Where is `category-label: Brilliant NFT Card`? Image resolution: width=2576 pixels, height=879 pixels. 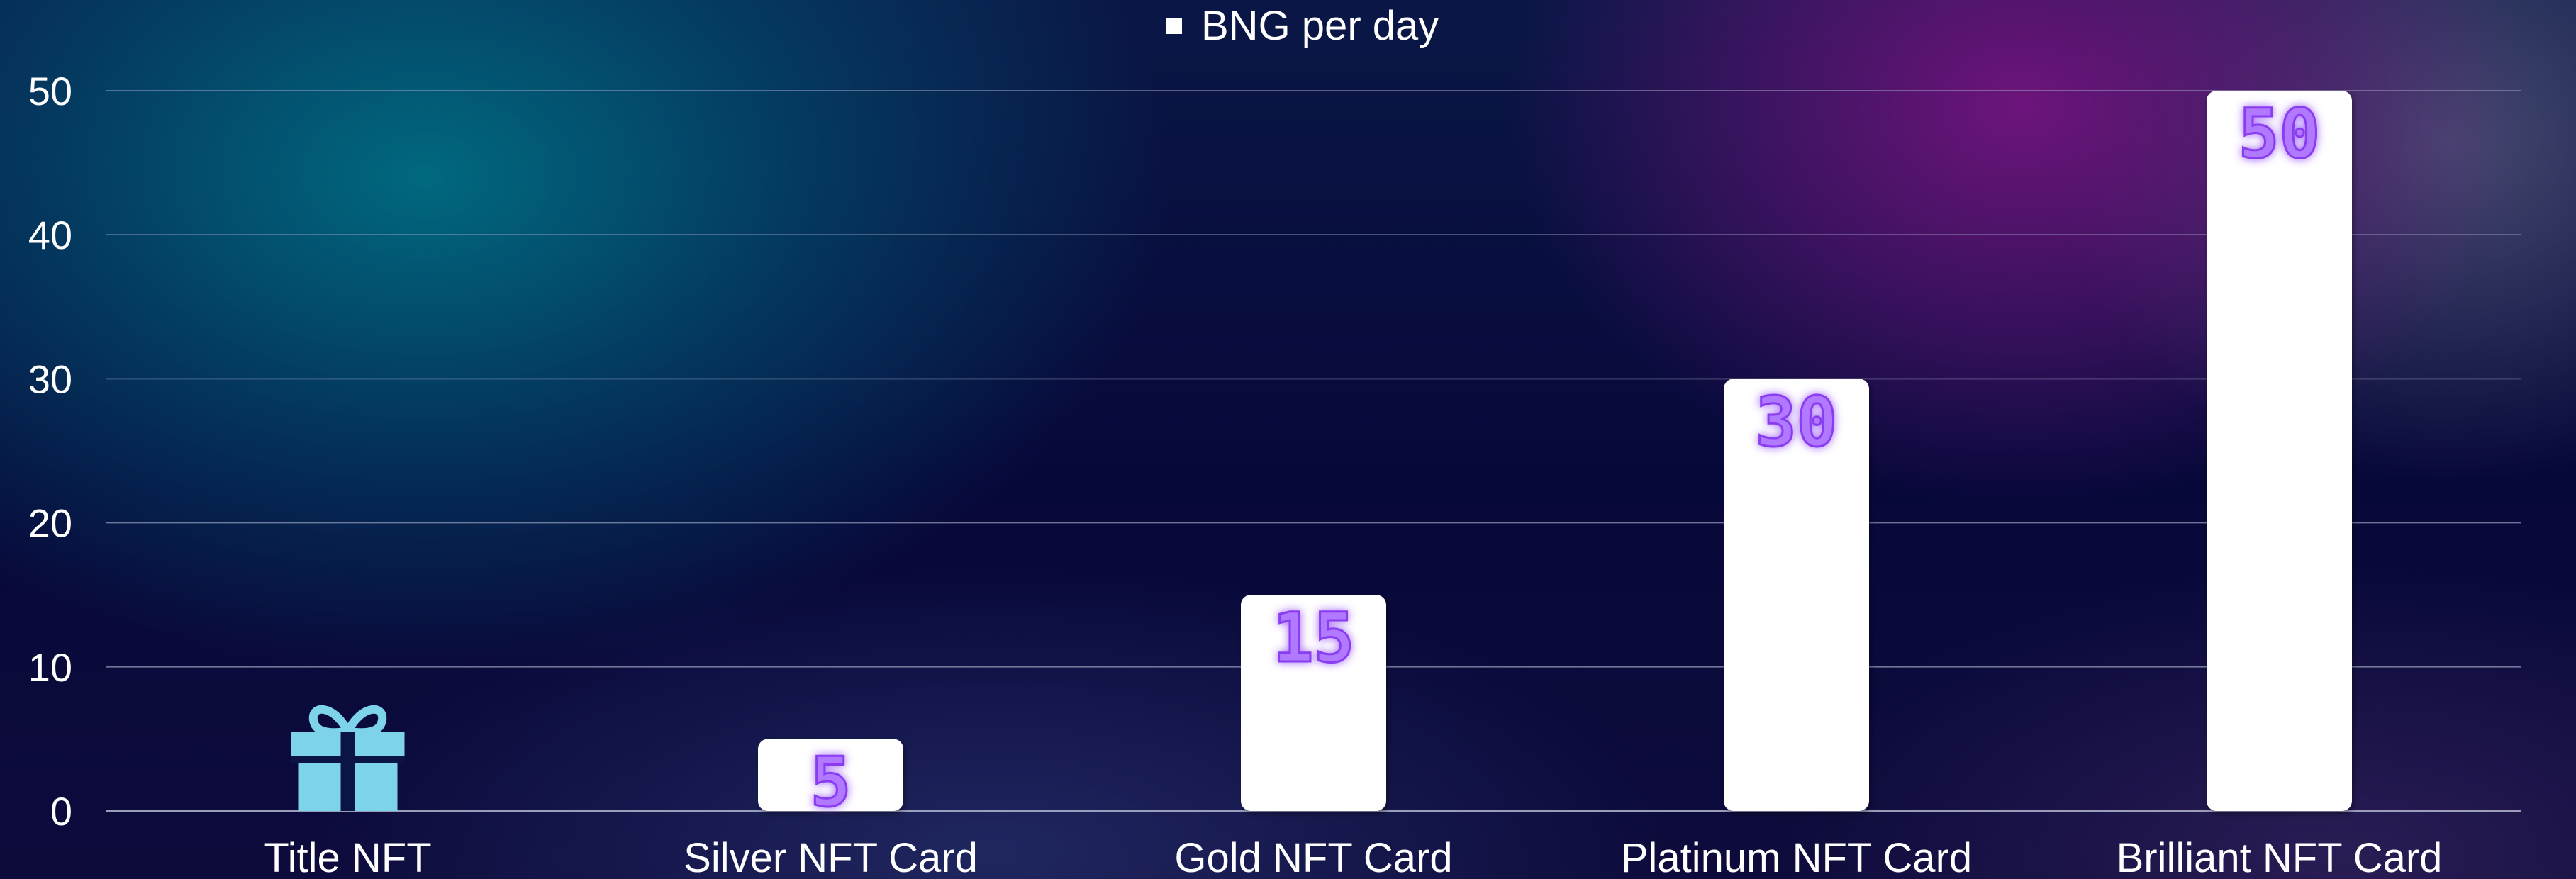 category-label: Brilliant NFT Card is located at coordinates (2280, 857).